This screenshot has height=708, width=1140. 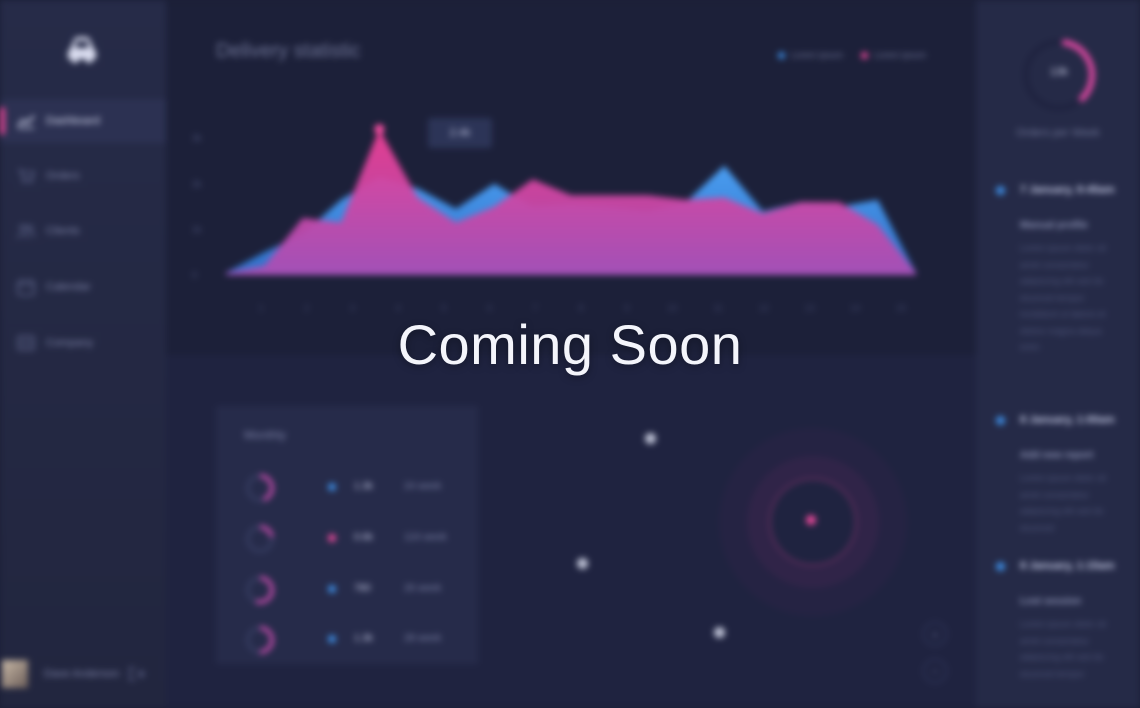 What do you see at coordinates (571, 202) in the screenshot?
I see `series-area-pink` at bounding box center [571, 202].